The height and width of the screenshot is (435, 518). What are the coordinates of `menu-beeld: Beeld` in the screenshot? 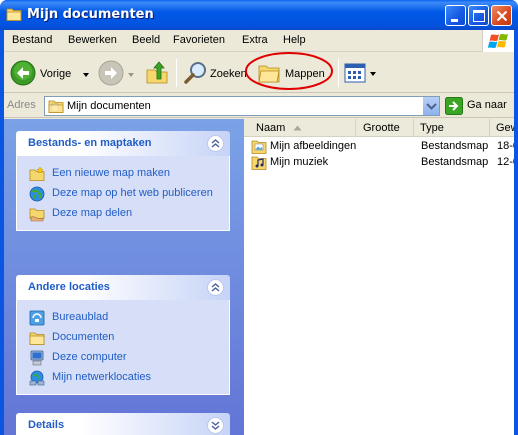 It's located at (146, 40).